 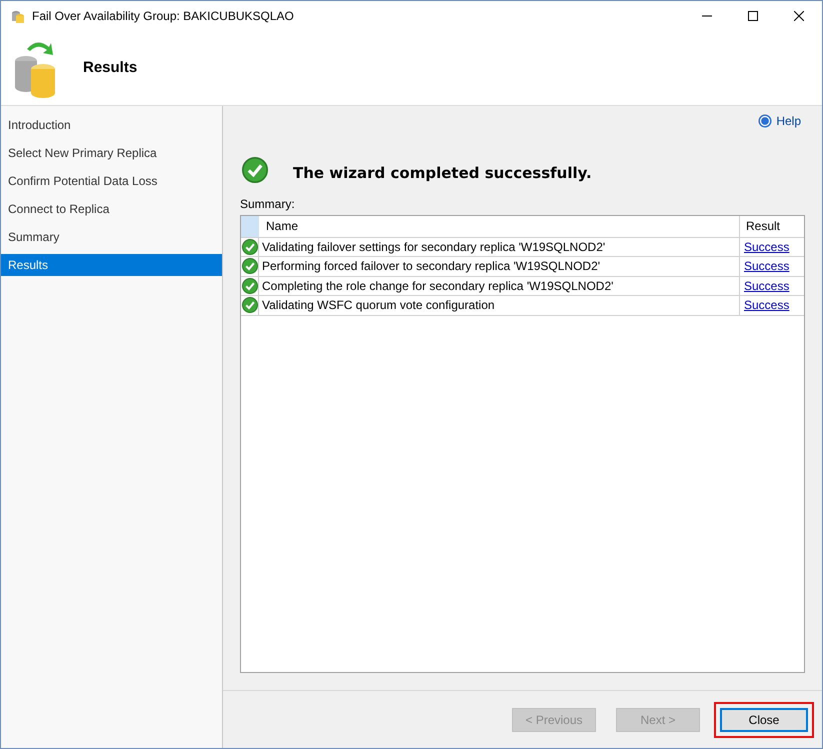 I want to click on check-icon, so click(x=255, y=170).